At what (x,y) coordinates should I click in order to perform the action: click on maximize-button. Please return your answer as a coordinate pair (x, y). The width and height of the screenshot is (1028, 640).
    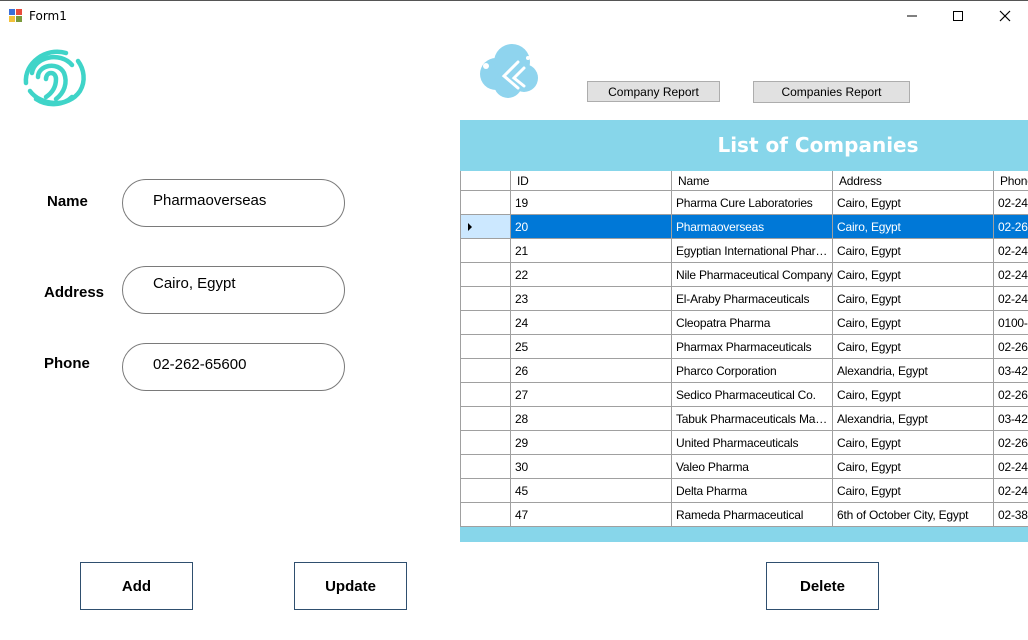
    Looking at the image, I should click on (958, 16).